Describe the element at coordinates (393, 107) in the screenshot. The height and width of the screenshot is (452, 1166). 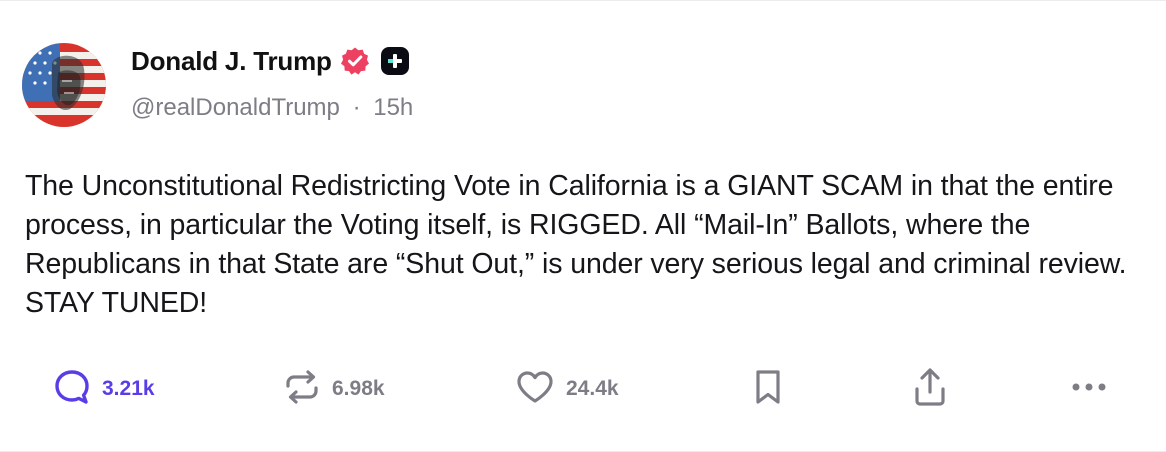
I see `post-timestamp: 15h` at that location.